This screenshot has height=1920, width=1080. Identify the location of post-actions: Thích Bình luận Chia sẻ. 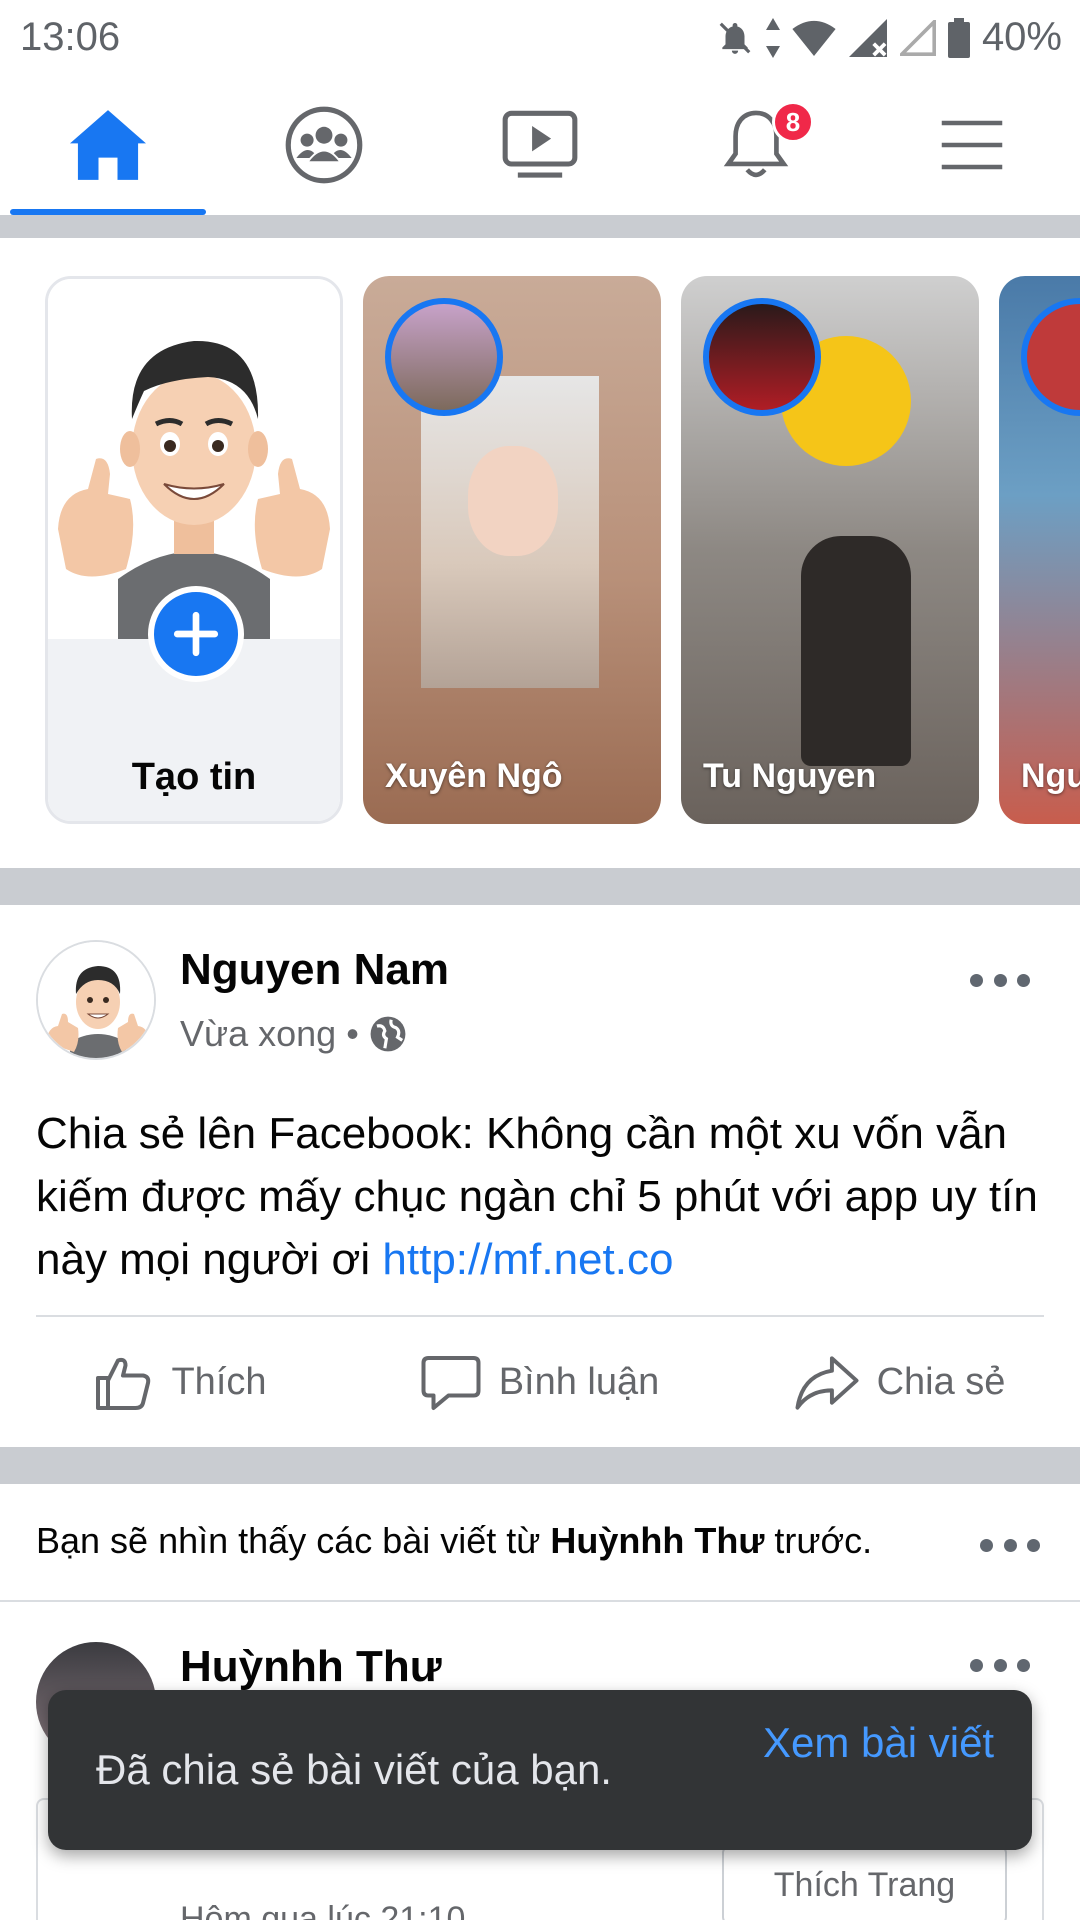
(540, 1382).